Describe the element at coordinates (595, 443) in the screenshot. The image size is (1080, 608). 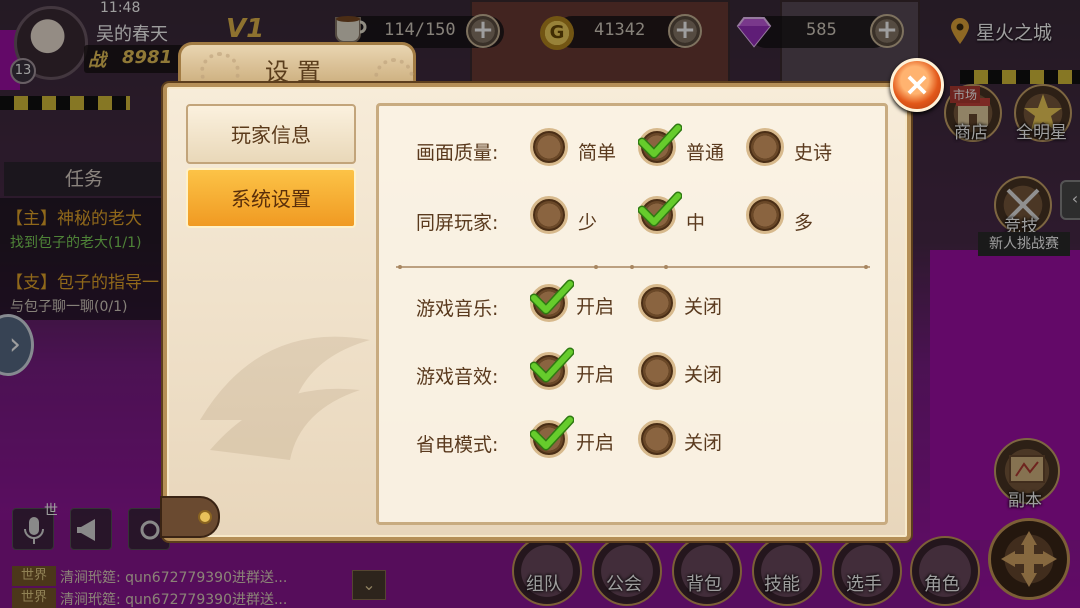
I see `power-save-on-text: 开启` at that location.